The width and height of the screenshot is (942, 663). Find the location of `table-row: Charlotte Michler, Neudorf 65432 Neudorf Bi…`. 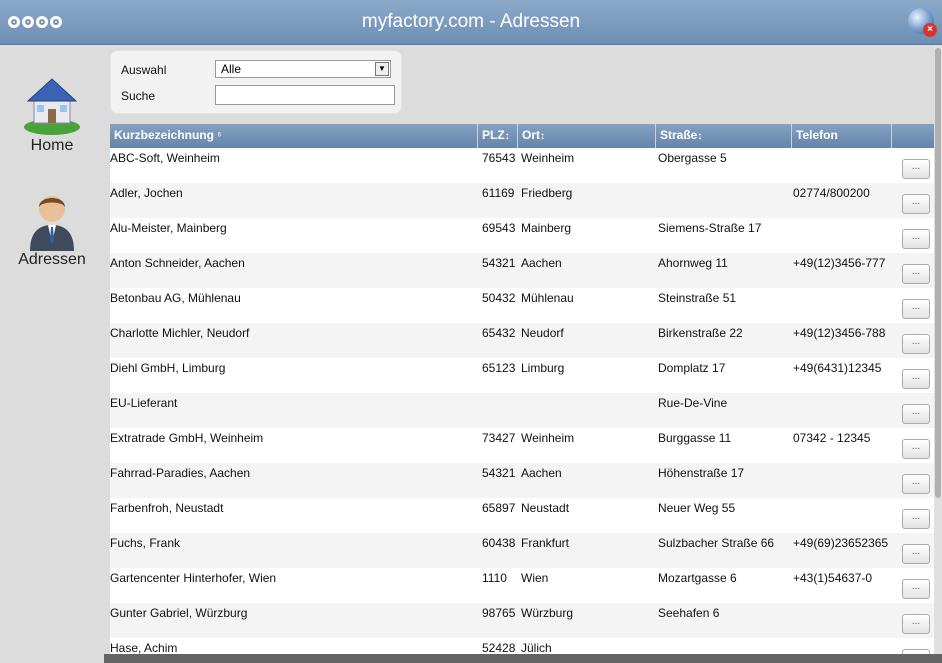

table-row: Charlotte Michler, Neudorf 65432 Neudorf Bi… is located at coordinates (526, 340).